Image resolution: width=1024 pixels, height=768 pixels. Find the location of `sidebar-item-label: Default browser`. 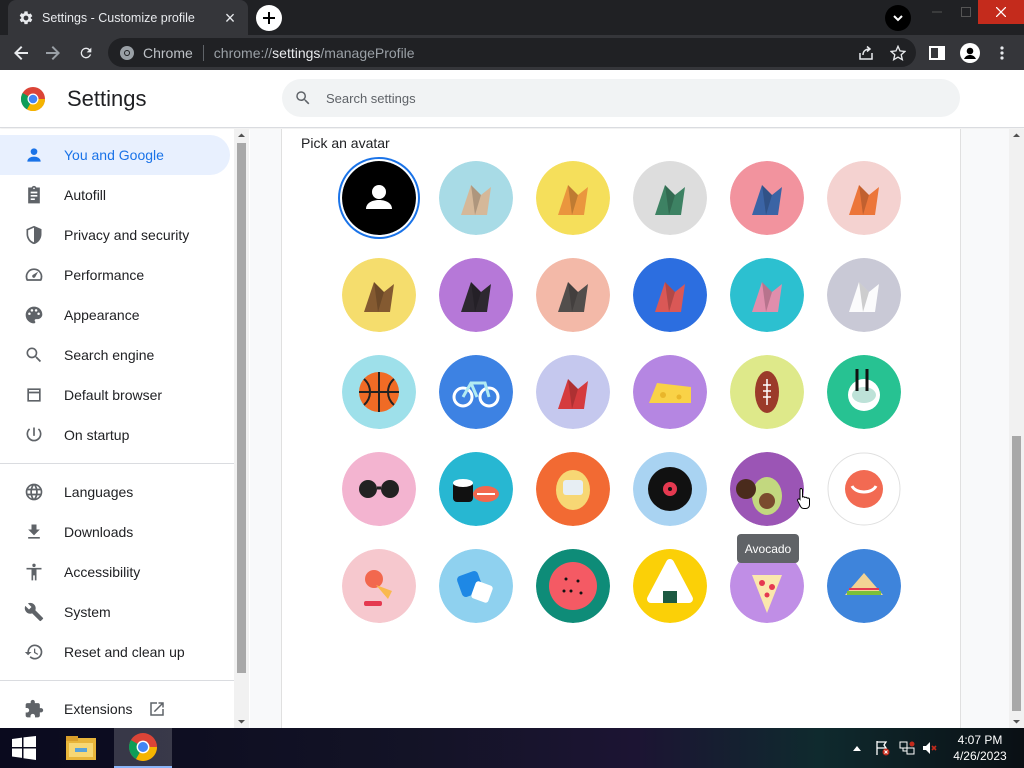

sidebar-item-label: Default browser is located at coordinates (113, 395).